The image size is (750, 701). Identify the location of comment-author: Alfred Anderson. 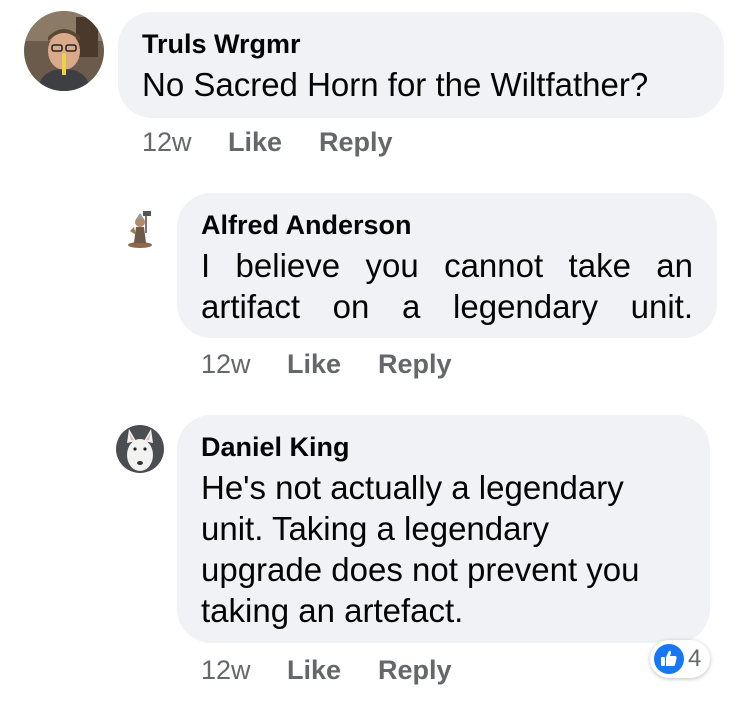
(306, 225).